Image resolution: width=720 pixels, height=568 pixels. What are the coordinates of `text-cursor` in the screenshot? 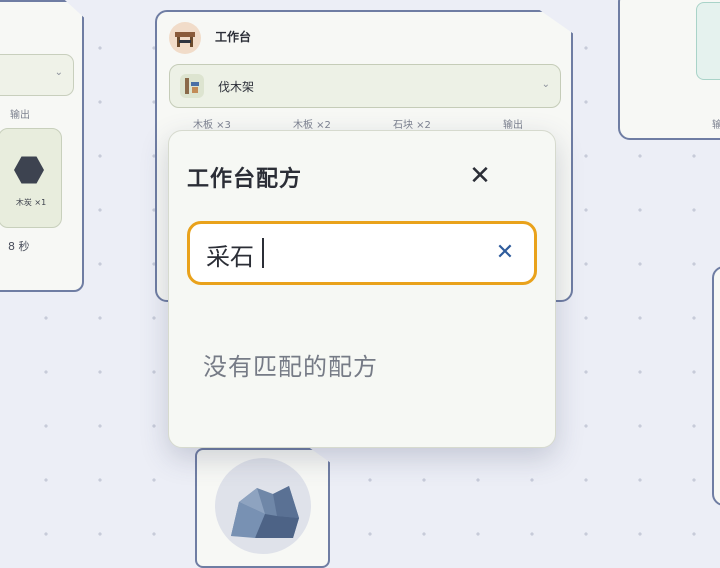 It's located at (263, 253).